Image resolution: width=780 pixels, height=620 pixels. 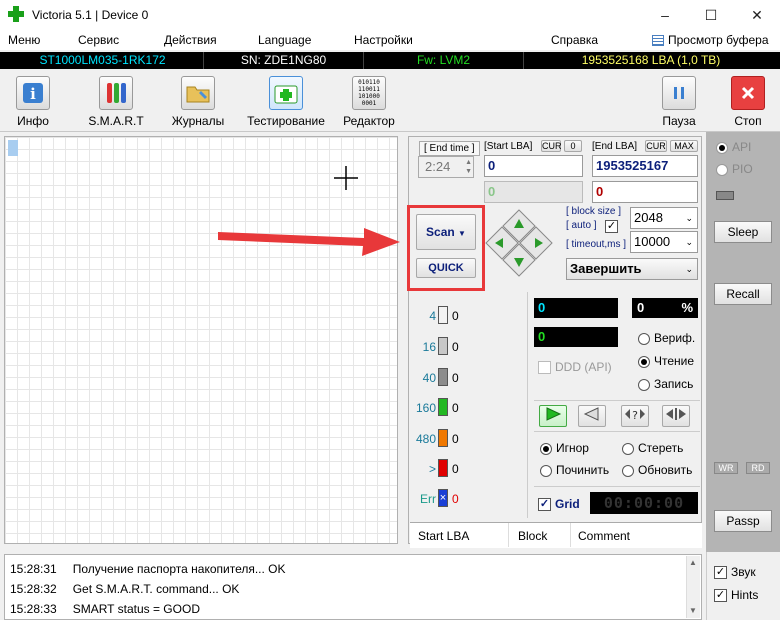 I want to click on repair-radio, so click(x=546, y=470).